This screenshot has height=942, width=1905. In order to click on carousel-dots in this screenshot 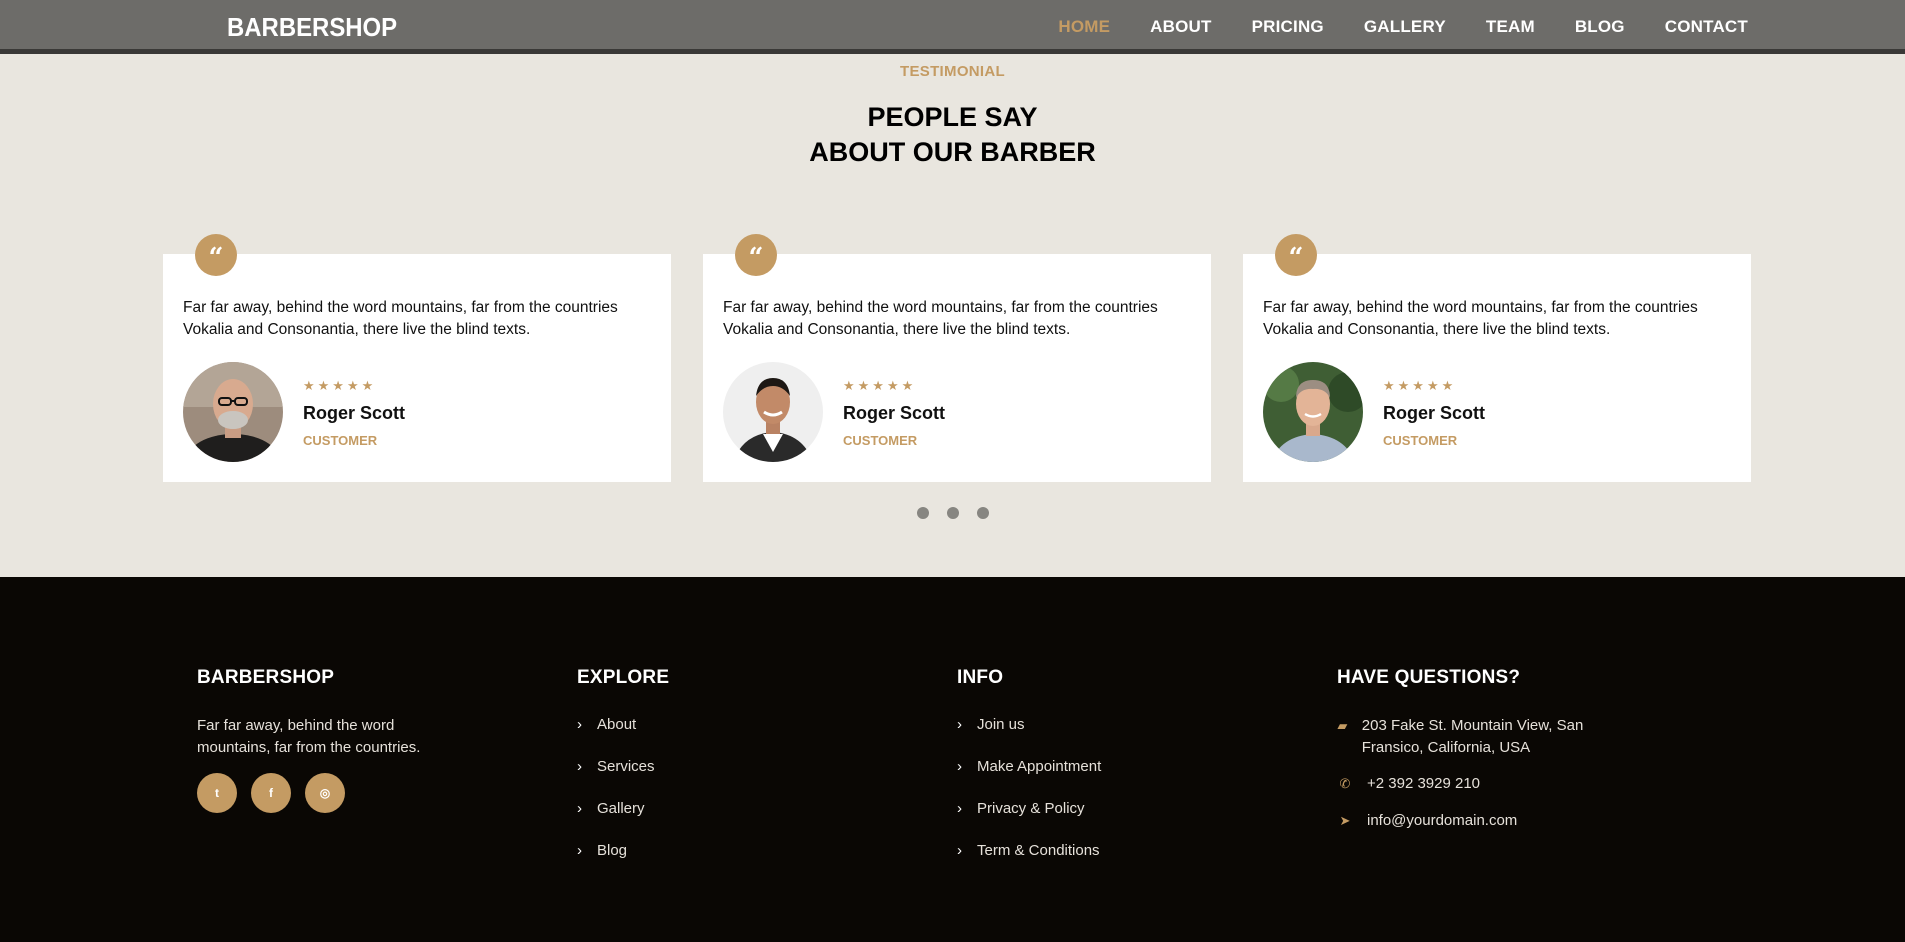, I will do `click(952, 513)`.